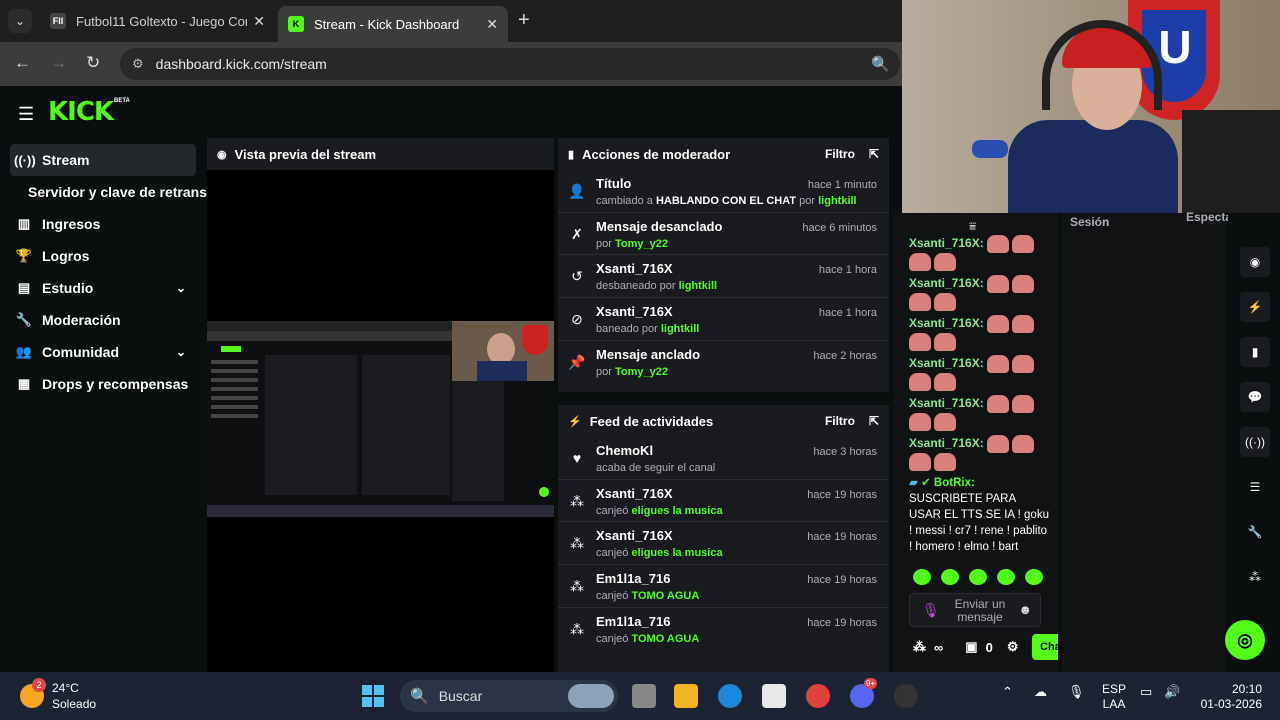  Describe the element at coordinates (100, 320) in the screenshot. I see `sidebar-item-moderacion: 🔧 Moderación` at that location.